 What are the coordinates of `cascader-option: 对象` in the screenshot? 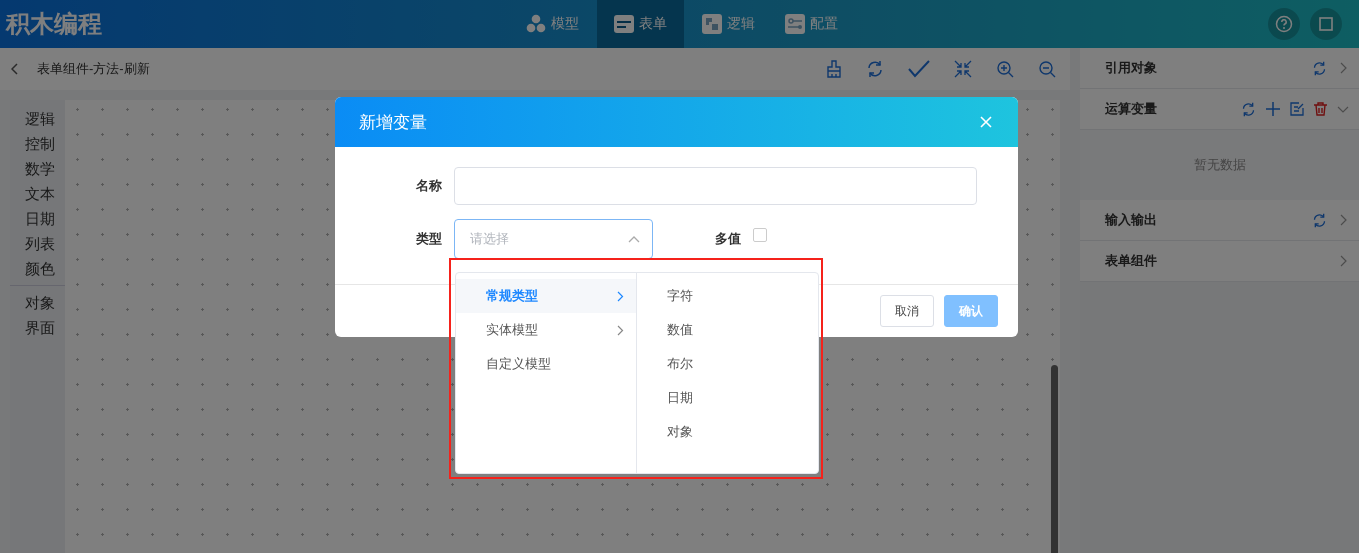 It's located at (727, 432).